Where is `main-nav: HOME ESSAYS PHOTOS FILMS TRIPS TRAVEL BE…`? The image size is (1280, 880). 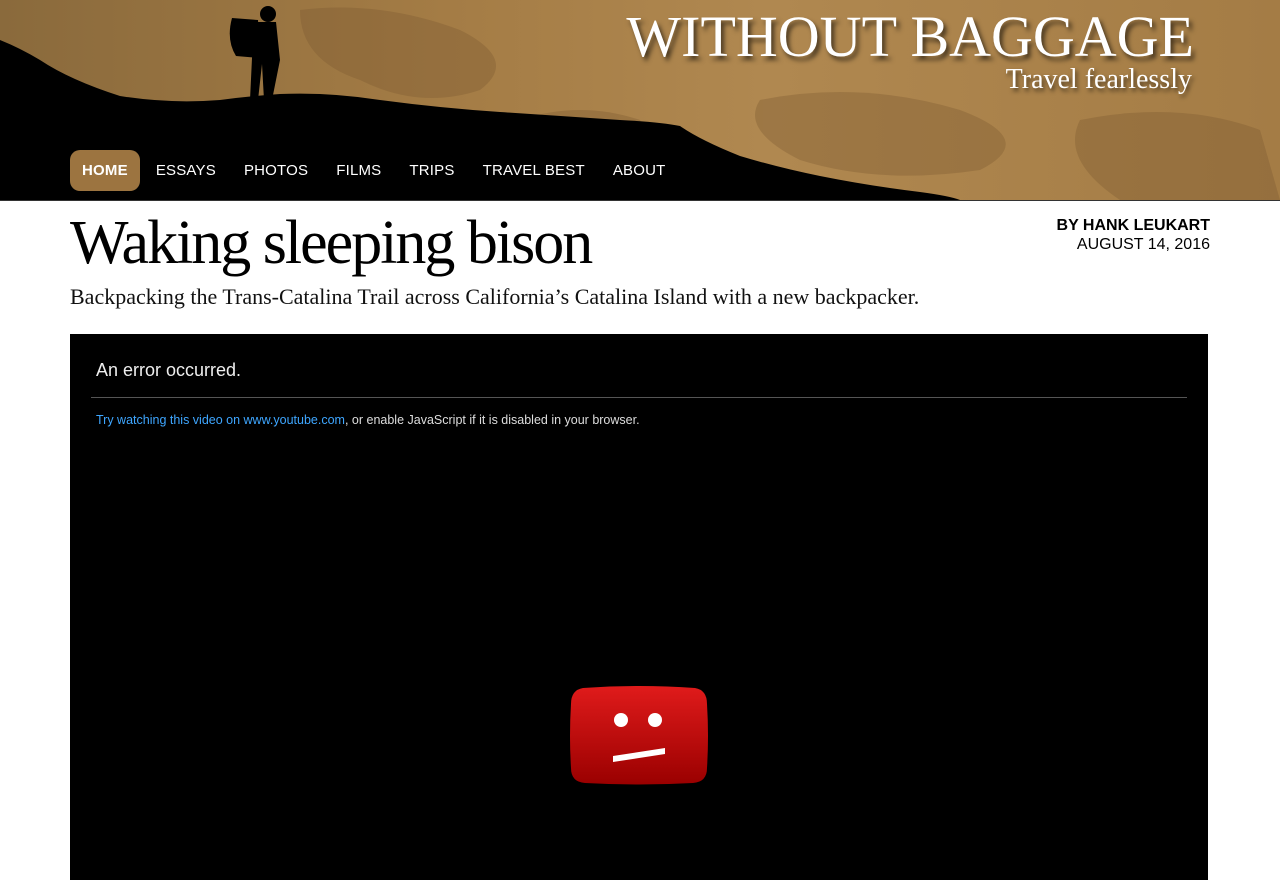
main-nav: HOME ESSAYS PHOTOS FILMS TRIPS TRAVEL BE… is located at coordinates (376, 170).